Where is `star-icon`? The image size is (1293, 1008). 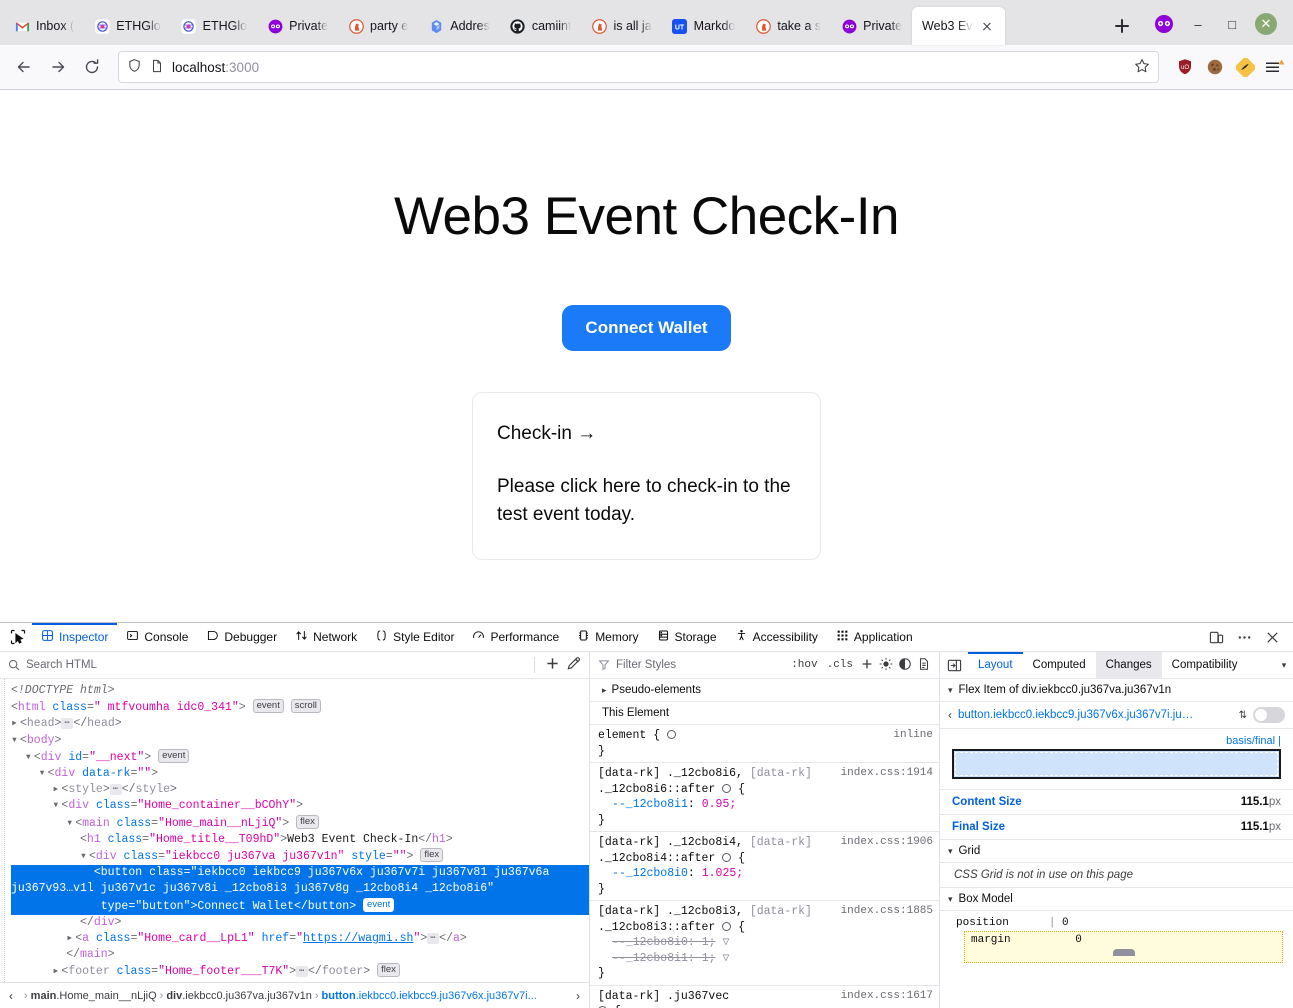
star-icon is located at coordinates (1142, 67).